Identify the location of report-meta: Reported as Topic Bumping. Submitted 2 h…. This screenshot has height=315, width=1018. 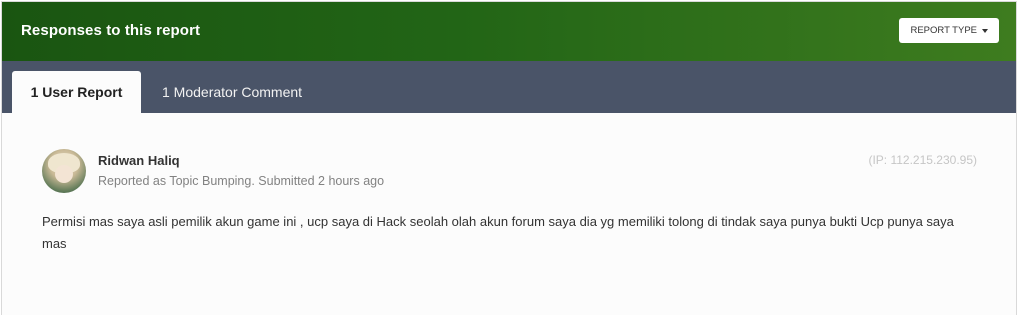
(241, 181).